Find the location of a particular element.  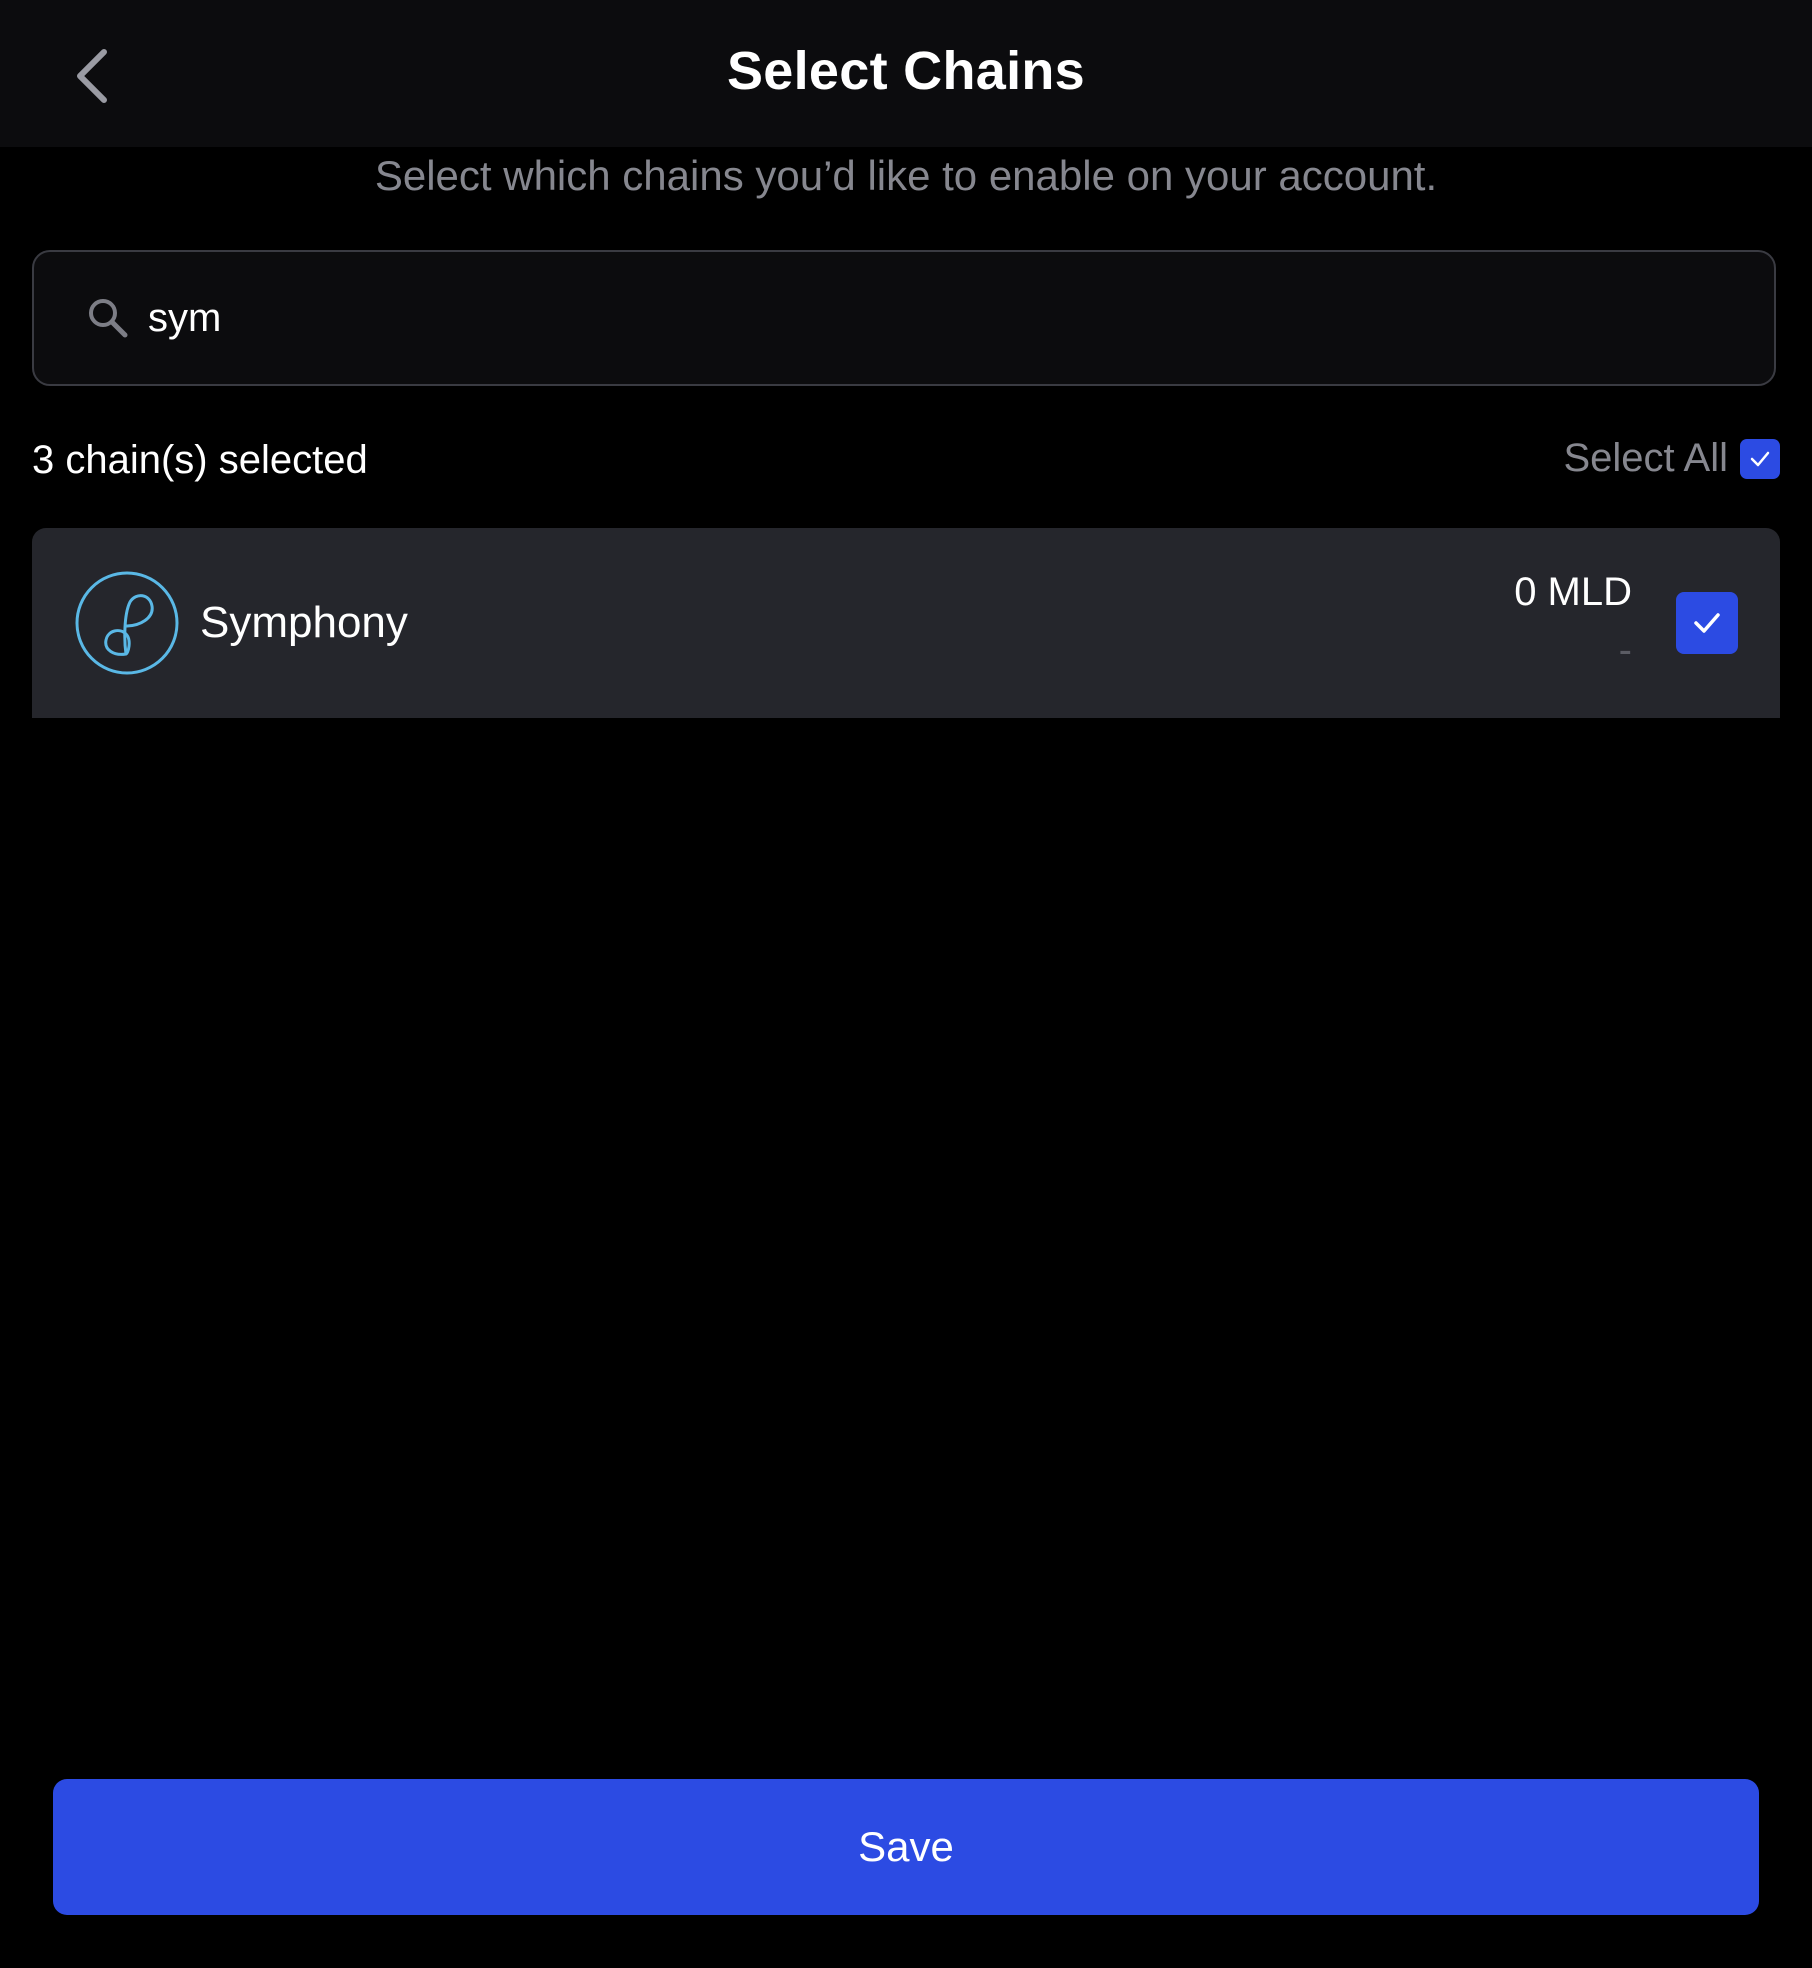

search-box is located at coordinates (904, 318).